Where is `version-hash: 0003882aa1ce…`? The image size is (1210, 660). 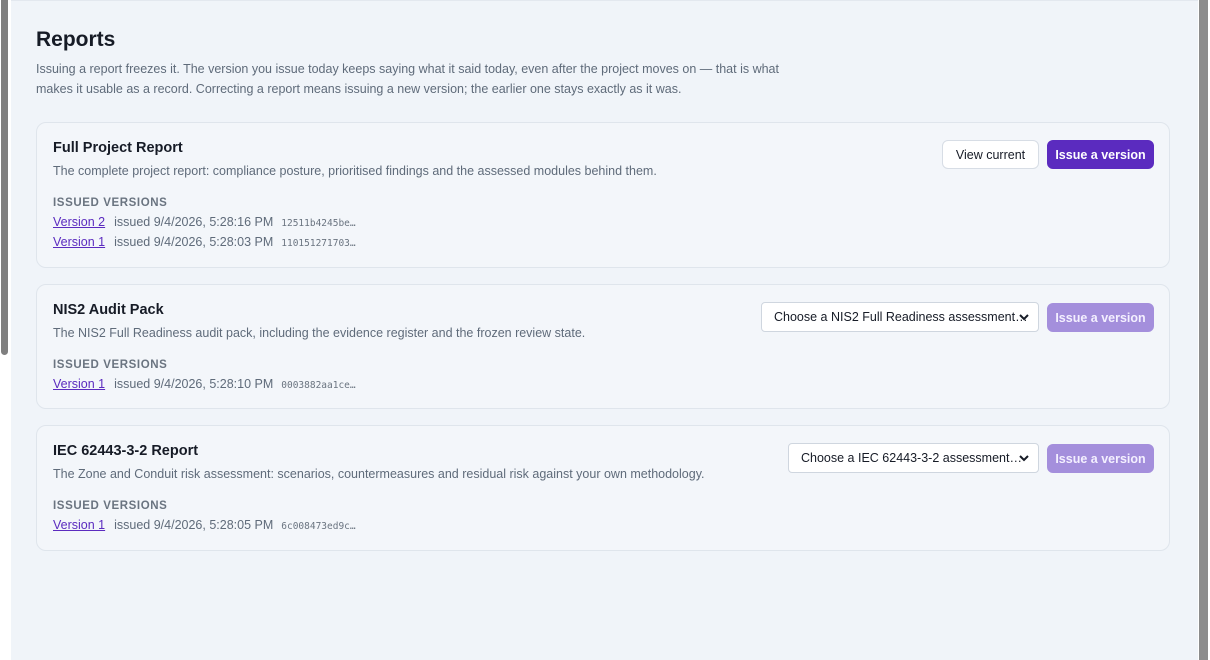 version-hash: 0003882aa1ce… is located at coordinates (318, 385).